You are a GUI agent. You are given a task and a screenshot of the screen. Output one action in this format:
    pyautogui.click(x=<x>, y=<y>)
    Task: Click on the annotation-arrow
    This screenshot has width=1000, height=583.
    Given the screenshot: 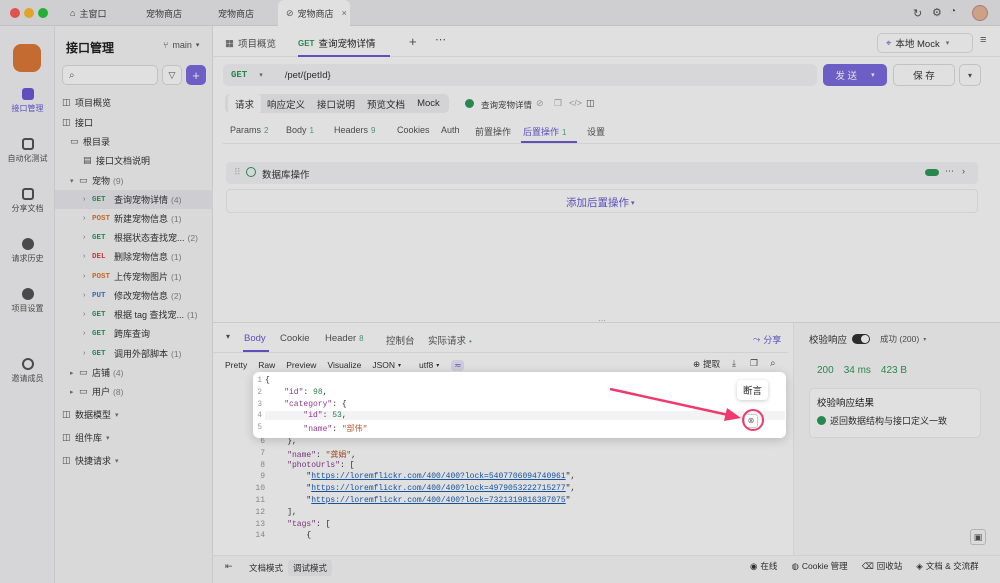 What is the action you would take?
    pyautogui.click(x=686, y=409)
    